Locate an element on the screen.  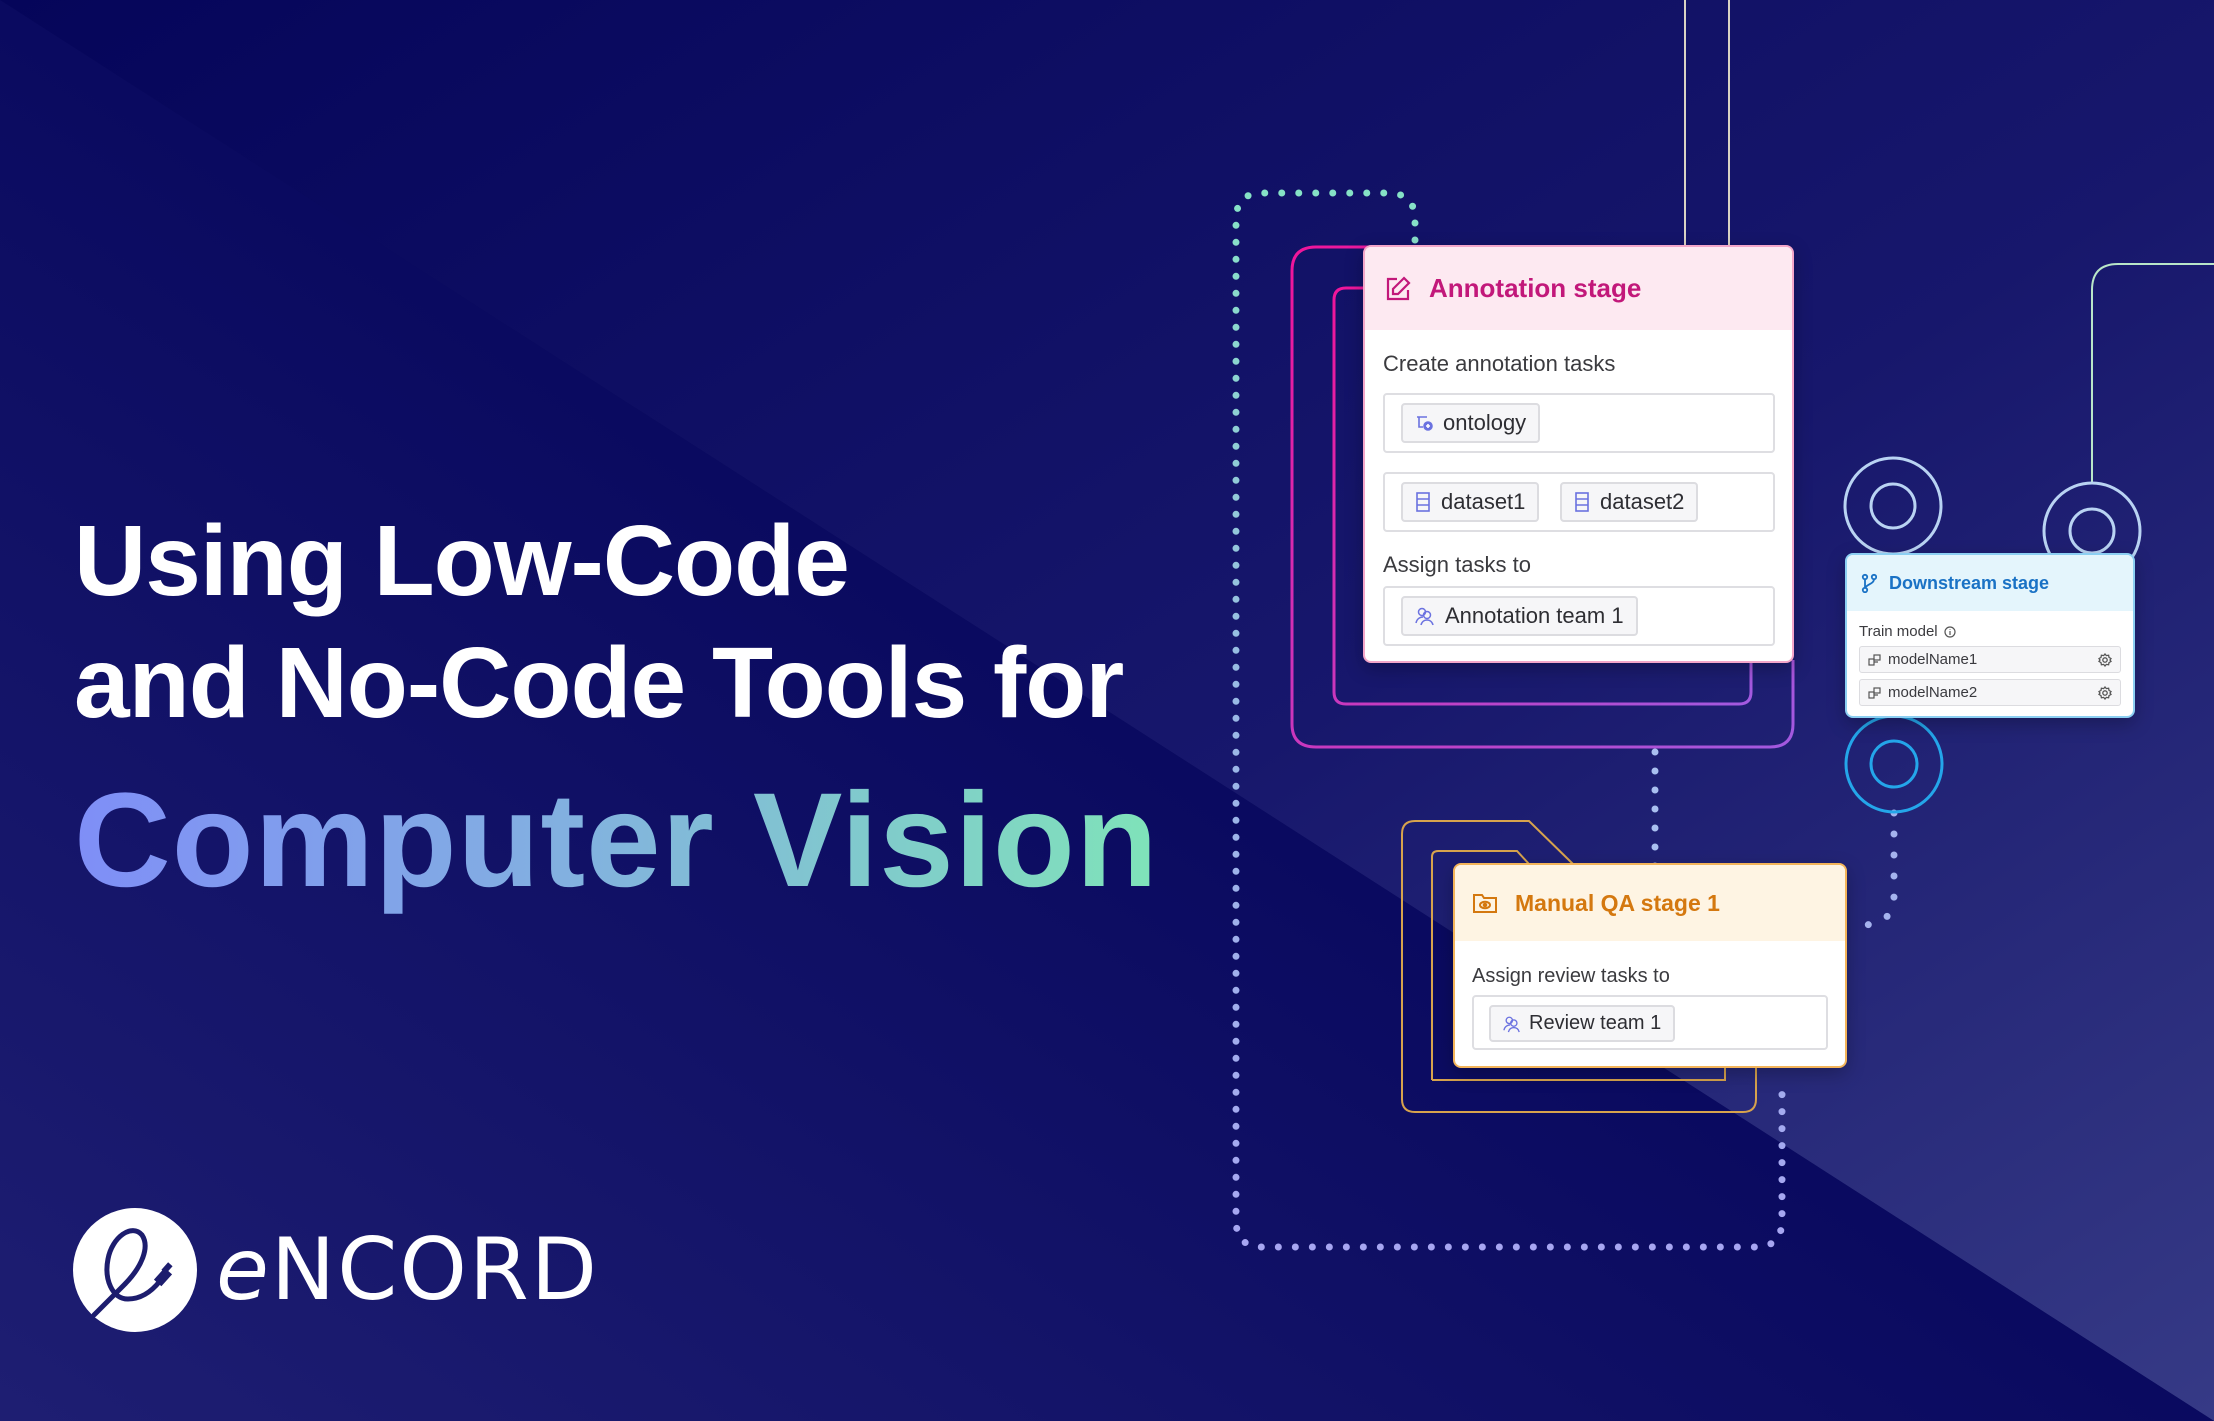
encord-e-cable-icon is located at coordinates (135, 1270).